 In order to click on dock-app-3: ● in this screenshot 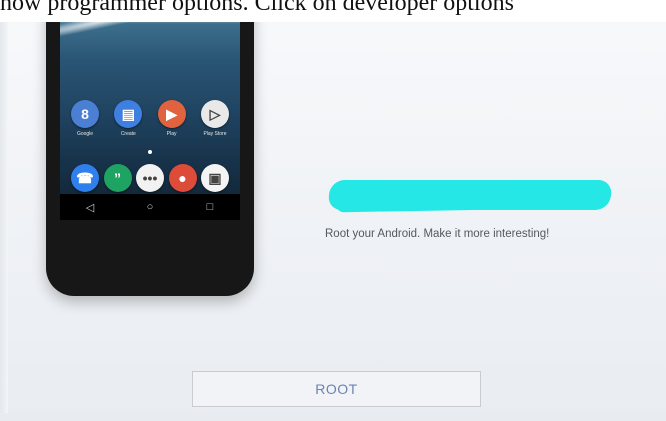, I will do `click(183, 178)`.